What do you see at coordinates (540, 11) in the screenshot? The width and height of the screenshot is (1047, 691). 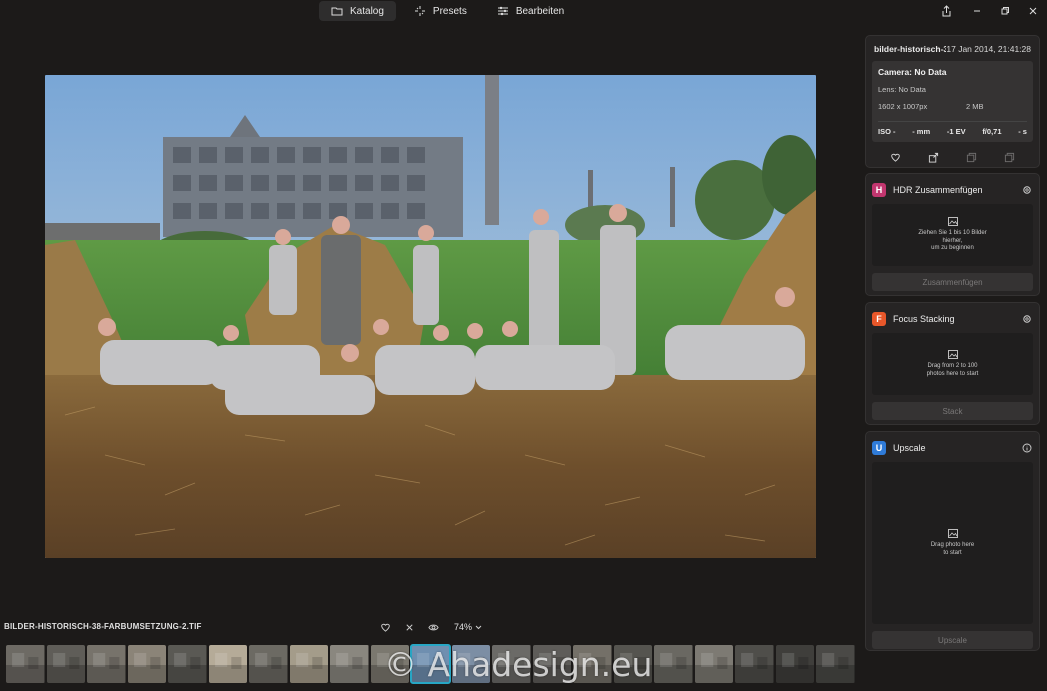 I see `tab-label: Bearbeiten` at bounding box center [540, 11].